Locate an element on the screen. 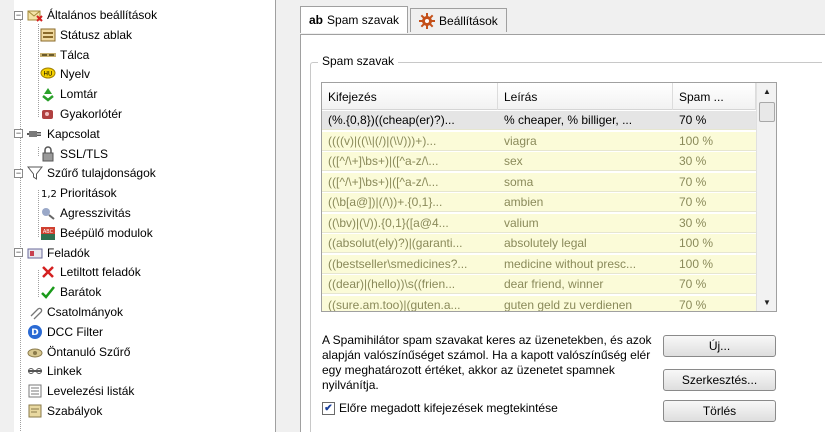 This screenshot has height=432, width=825. mail-x-icon is located at coordinates (35, 15).